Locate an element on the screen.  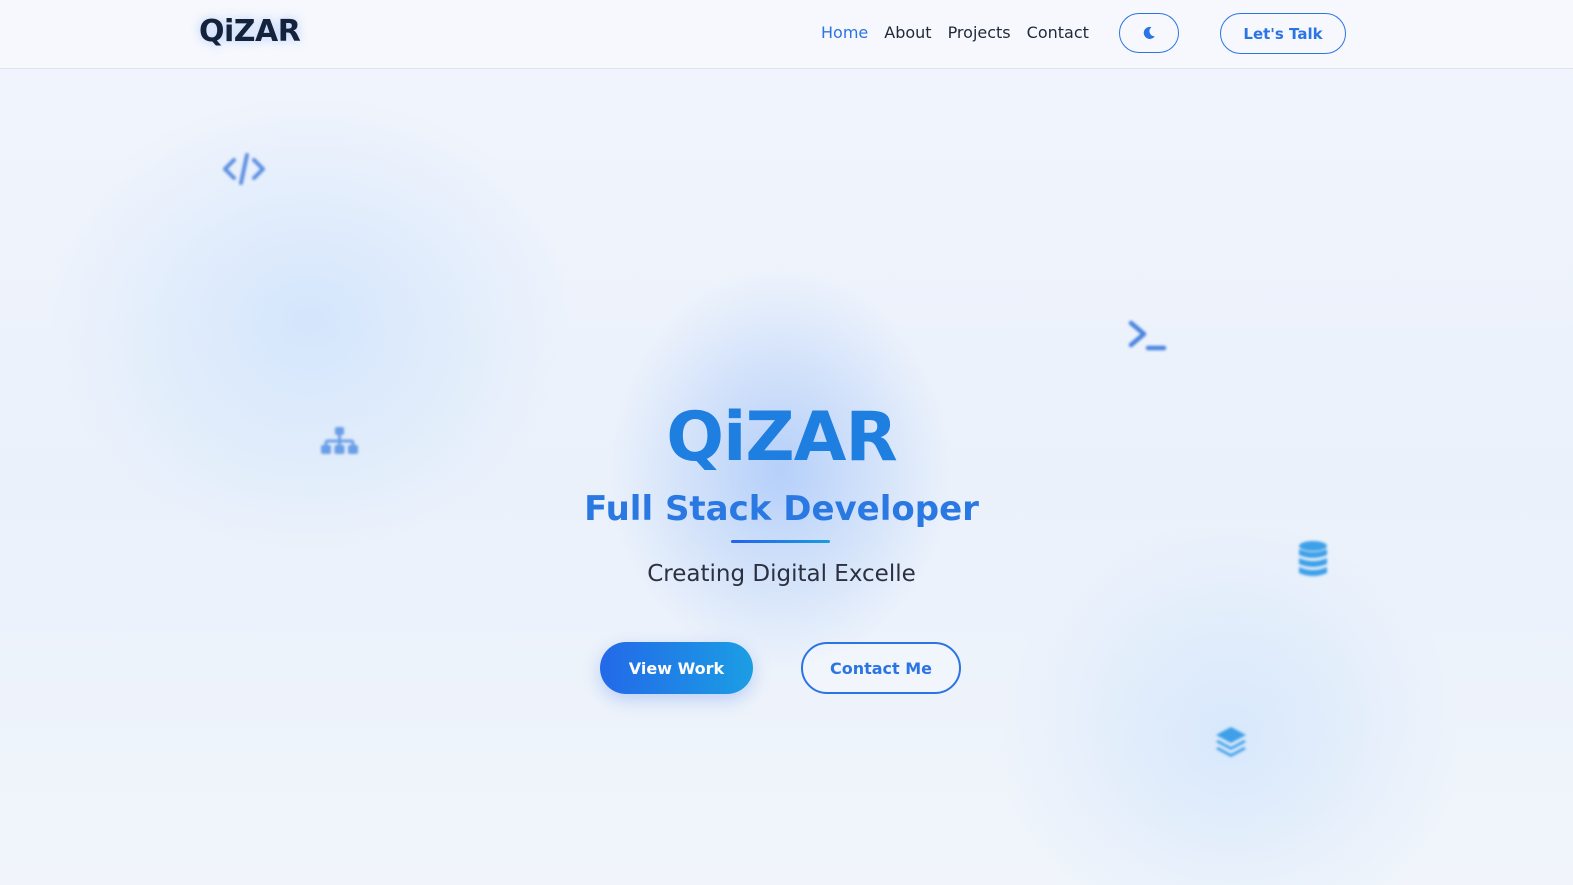
main-nav: Home About Projects Contact is located at coordinates (955, 32).